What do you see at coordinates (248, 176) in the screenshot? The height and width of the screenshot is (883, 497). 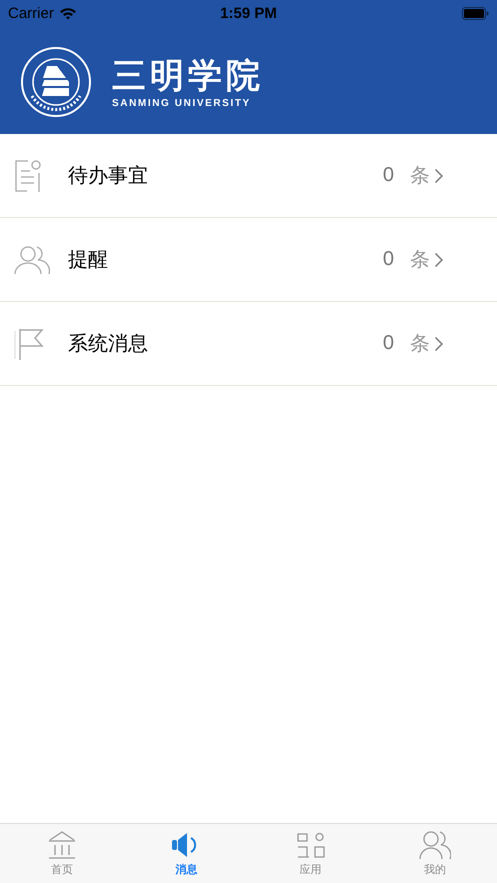 I see `message-category-row: 待办事宜 0 条` at bounding box center [248, 176].